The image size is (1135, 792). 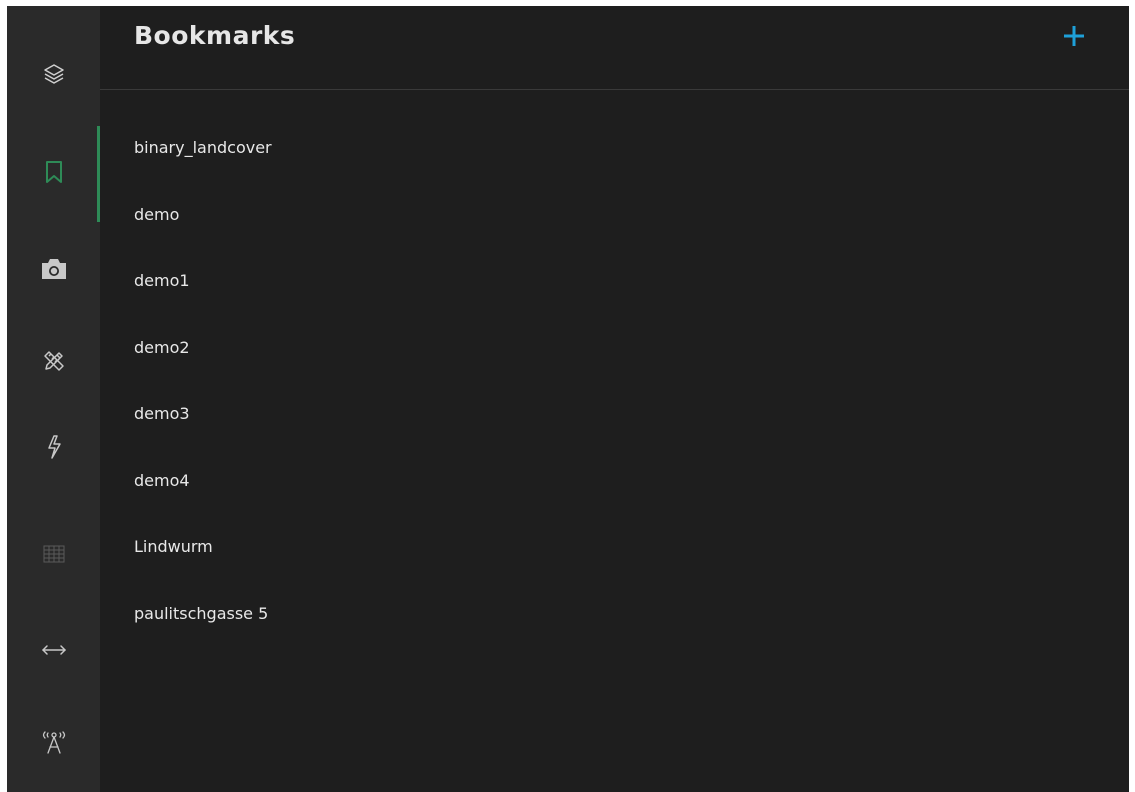 I want to click on plus-icon, so click(x=1074, y=38).